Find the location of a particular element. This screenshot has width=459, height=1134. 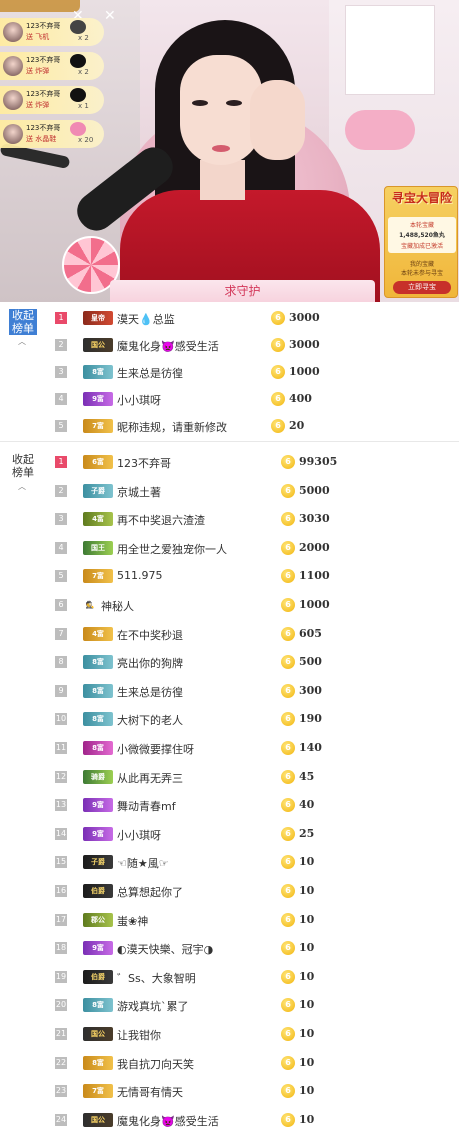

treasure-amount: 1,488,520鱼丸 is located at coordinates (422, 235).